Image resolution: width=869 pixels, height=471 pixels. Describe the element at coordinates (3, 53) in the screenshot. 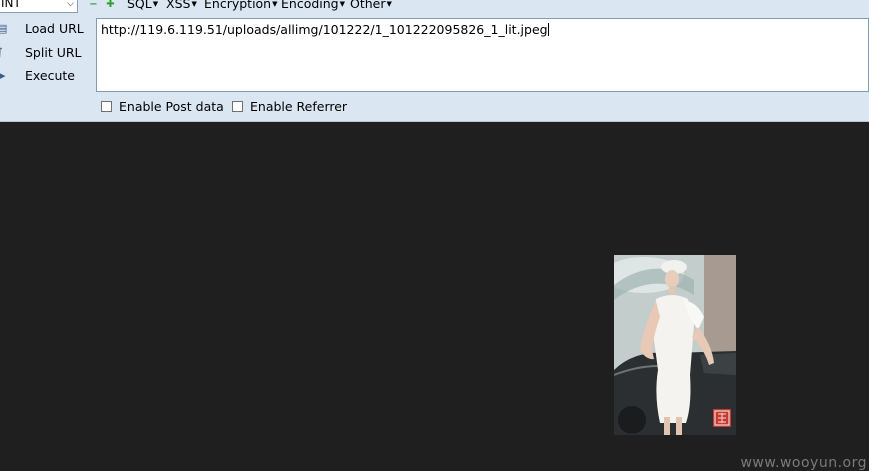

I see `split-url-icon: ∫` at that location.